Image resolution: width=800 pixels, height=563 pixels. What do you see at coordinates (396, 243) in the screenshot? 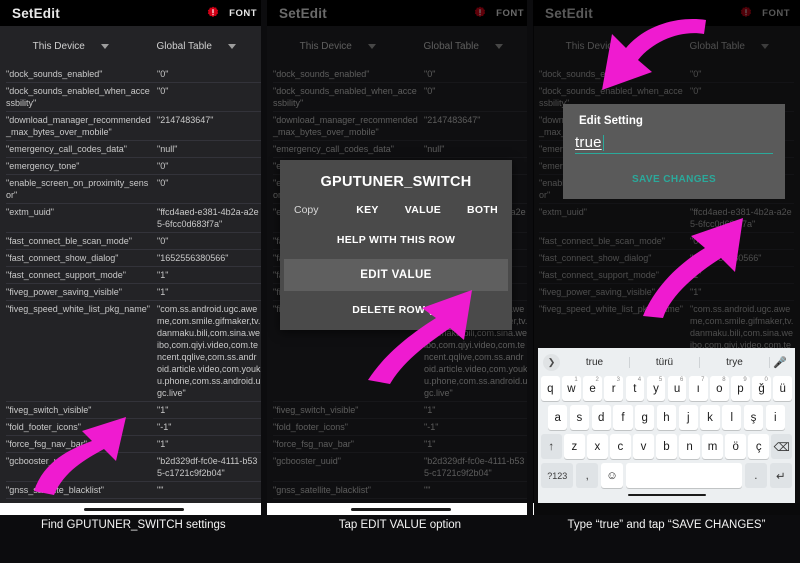
I see `help-with-row-button: HELP WITH THIS ROW` at bounding box center [396, 243].